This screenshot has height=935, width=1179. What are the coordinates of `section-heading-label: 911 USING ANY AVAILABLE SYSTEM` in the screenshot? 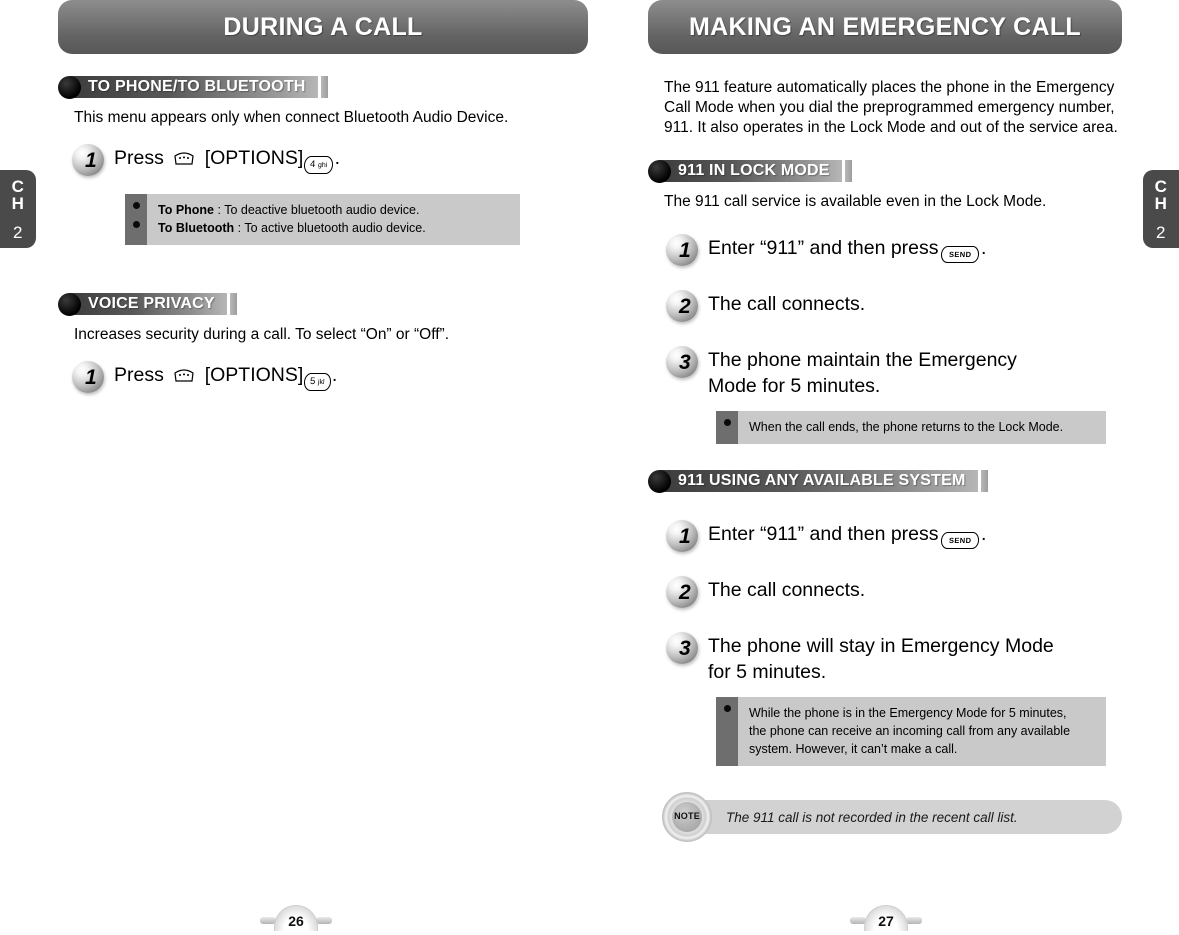 It's located at (819, 481).